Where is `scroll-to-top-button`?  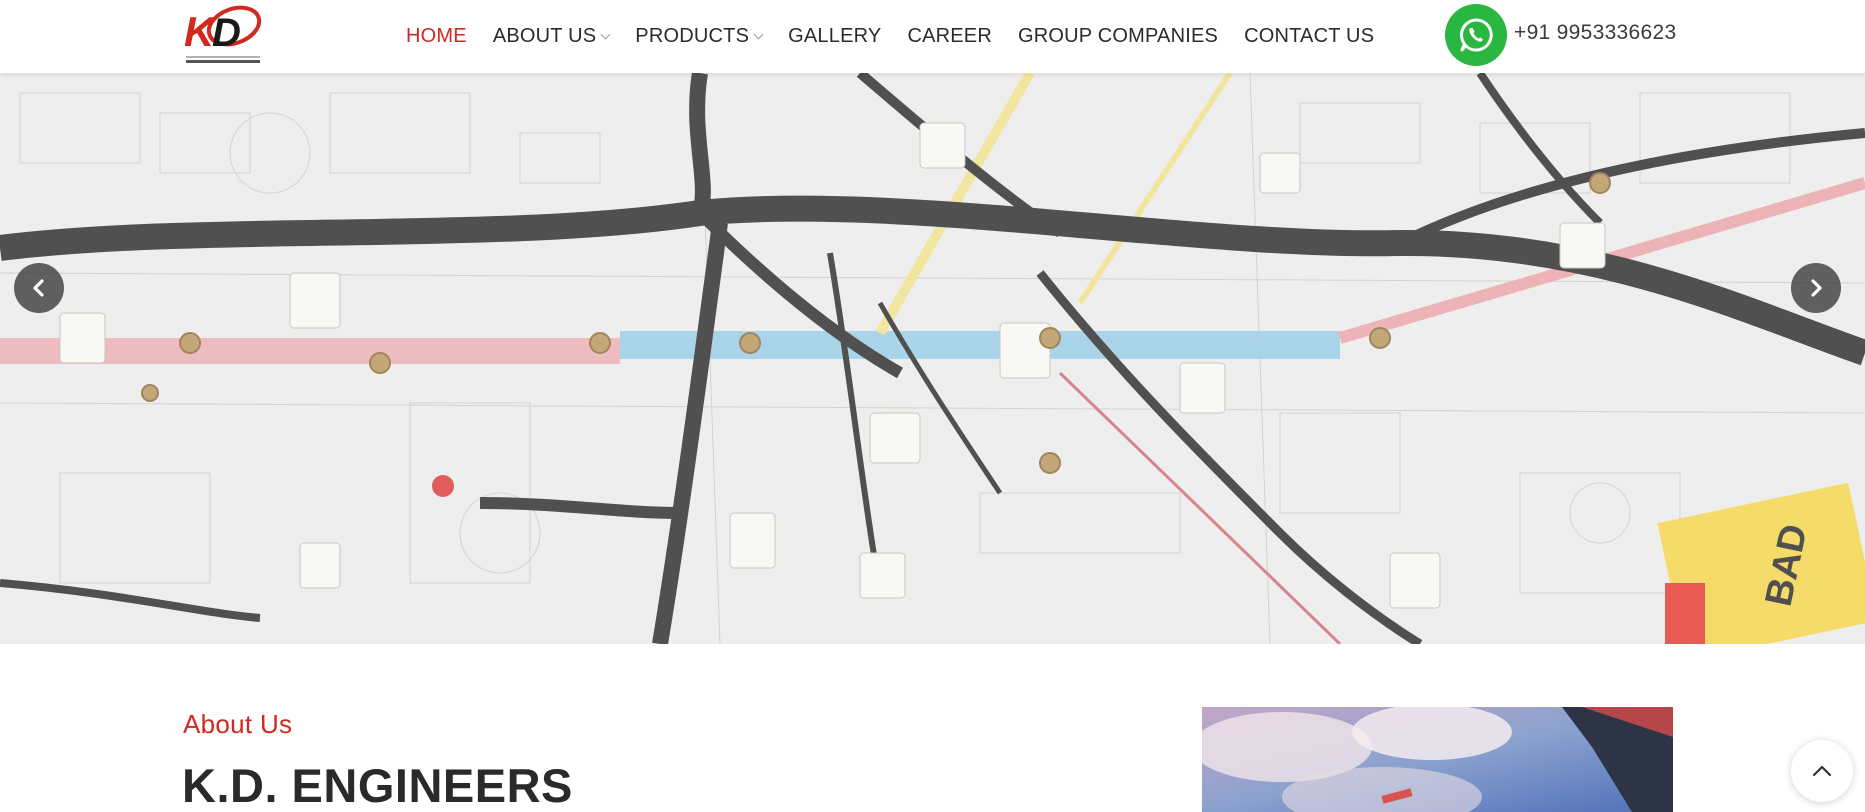
scroll-to-top-button is located at coordinates (1822, 771).